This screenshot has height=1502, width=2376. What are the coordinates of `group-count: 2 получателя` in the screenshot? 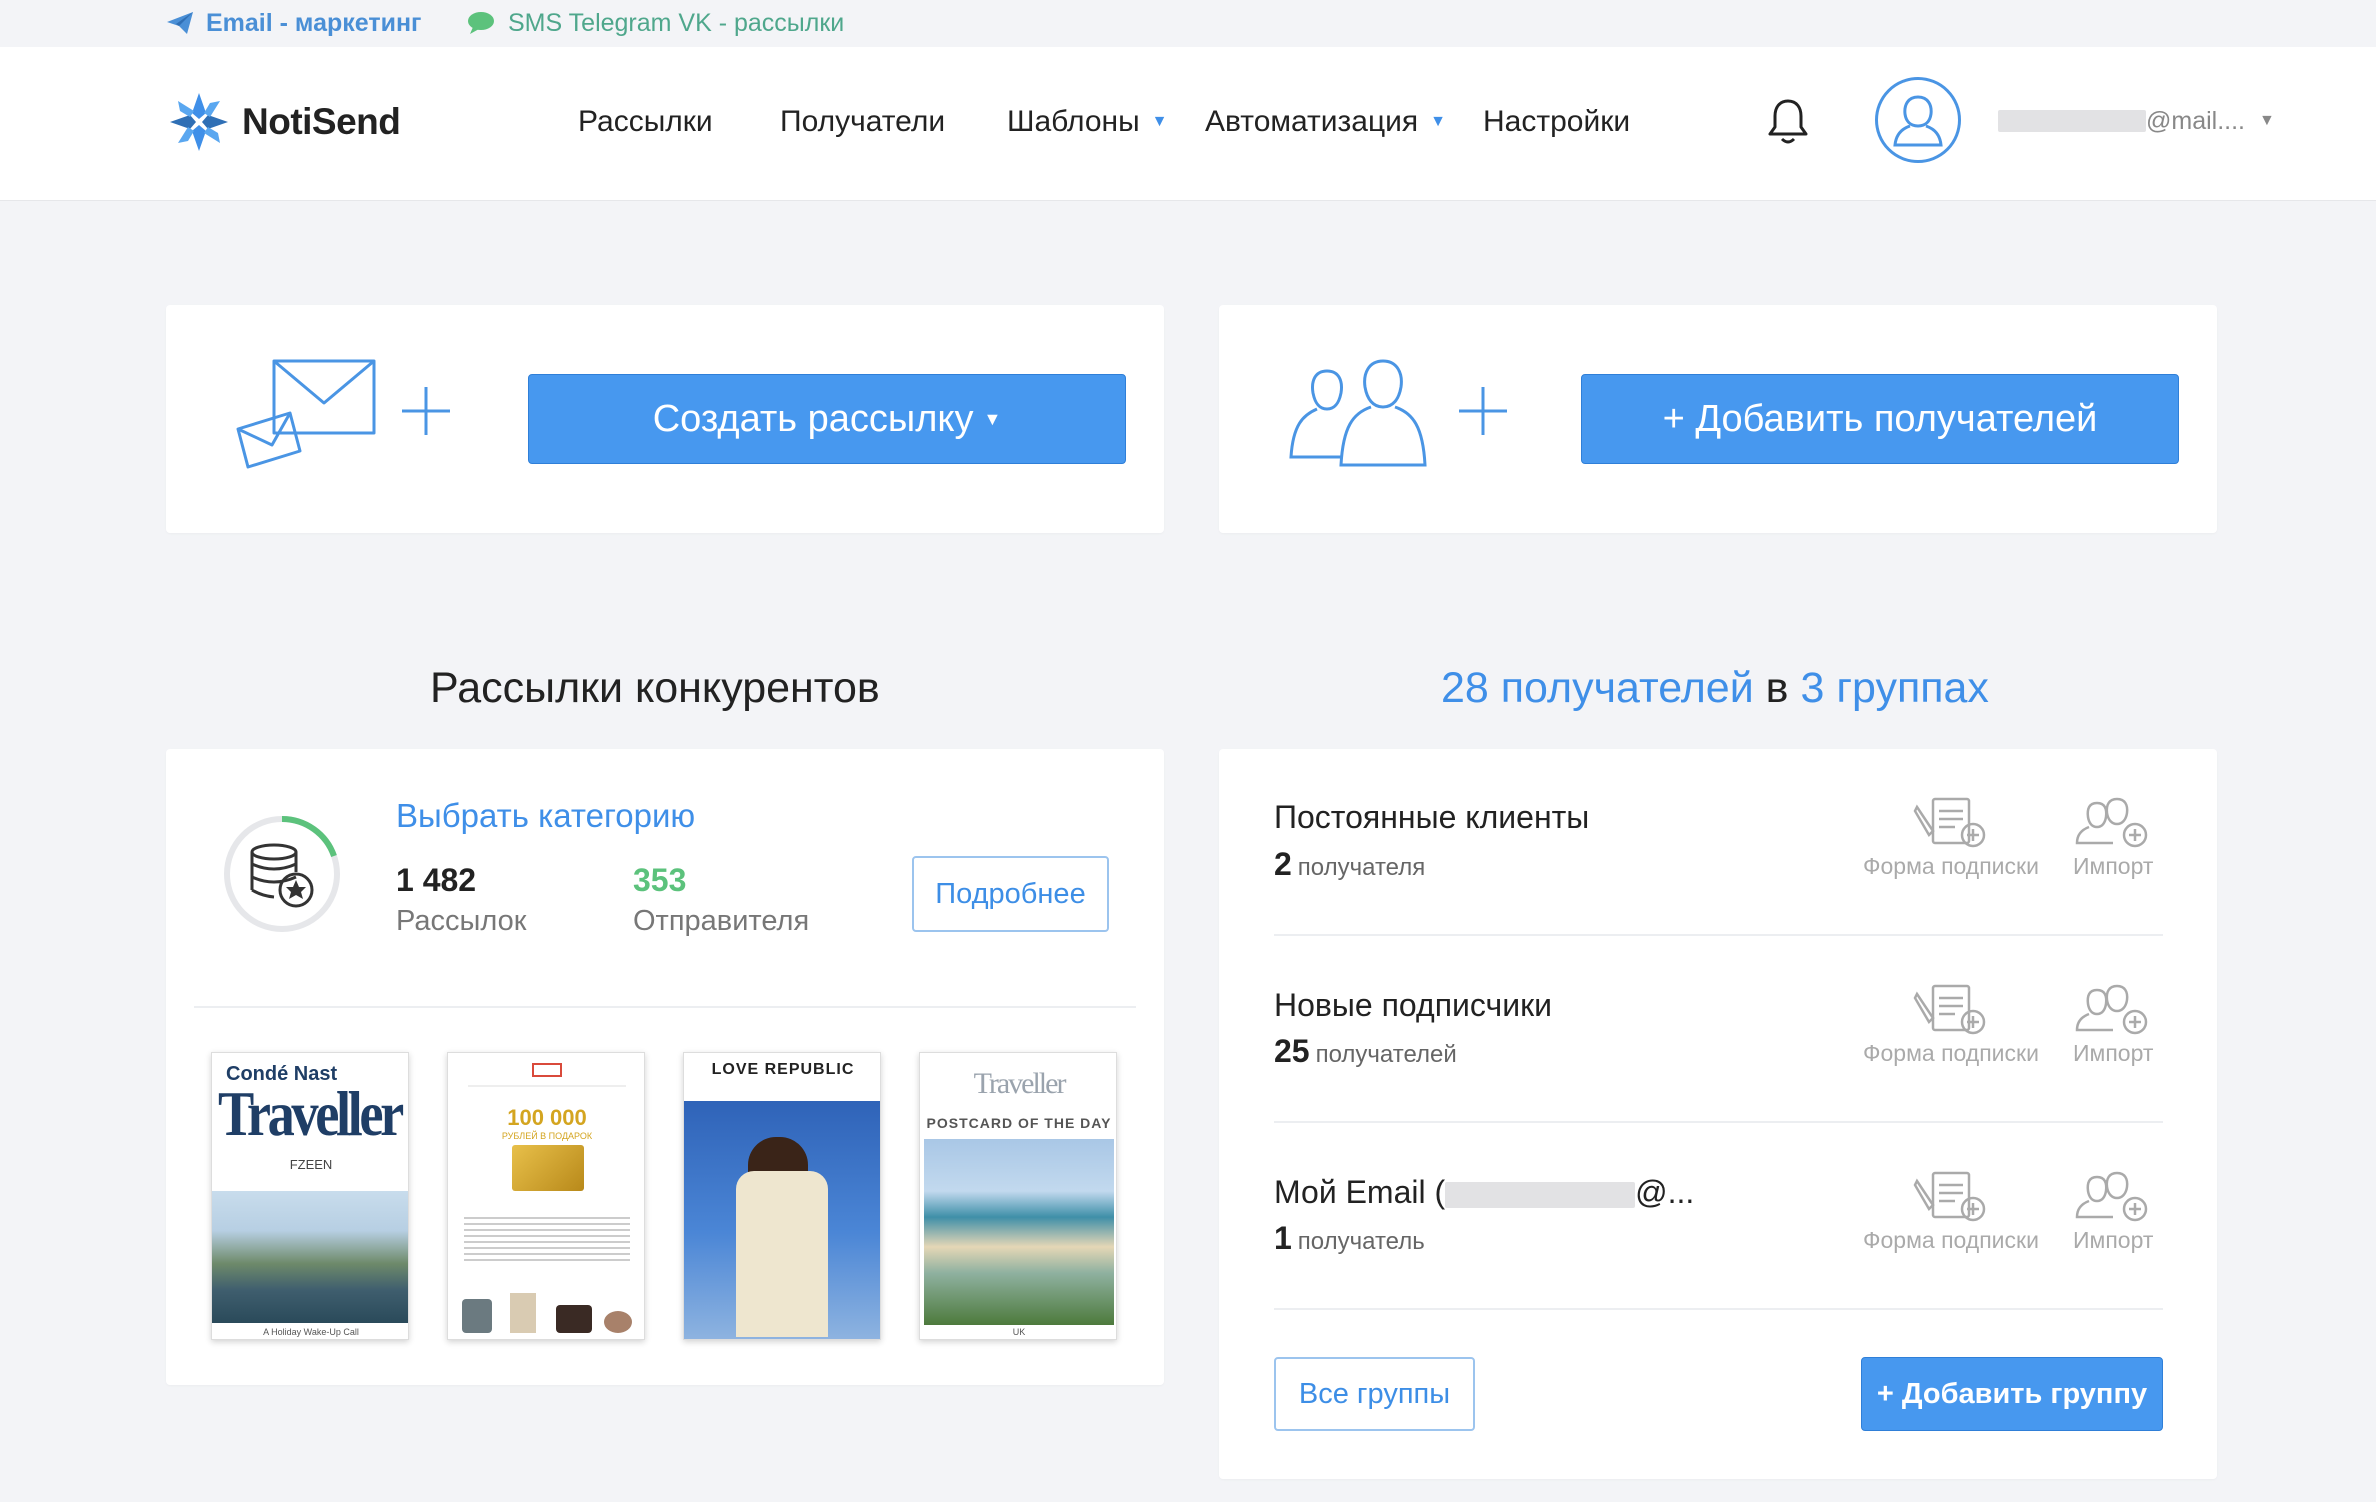 It's located at (1349, 864).